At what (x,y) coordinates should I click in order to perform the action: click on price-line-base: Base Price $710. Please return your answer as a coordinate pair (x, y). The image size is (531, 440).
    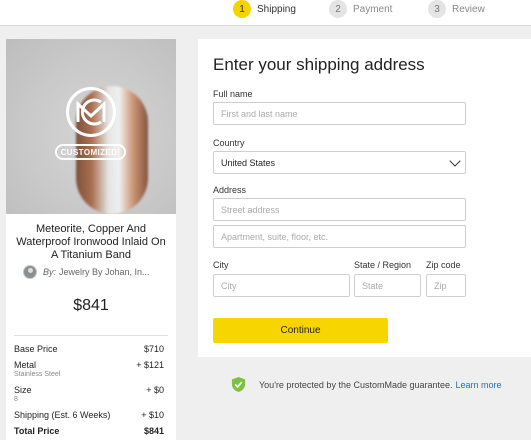
    Looking at the image, I should click on (89, 349).